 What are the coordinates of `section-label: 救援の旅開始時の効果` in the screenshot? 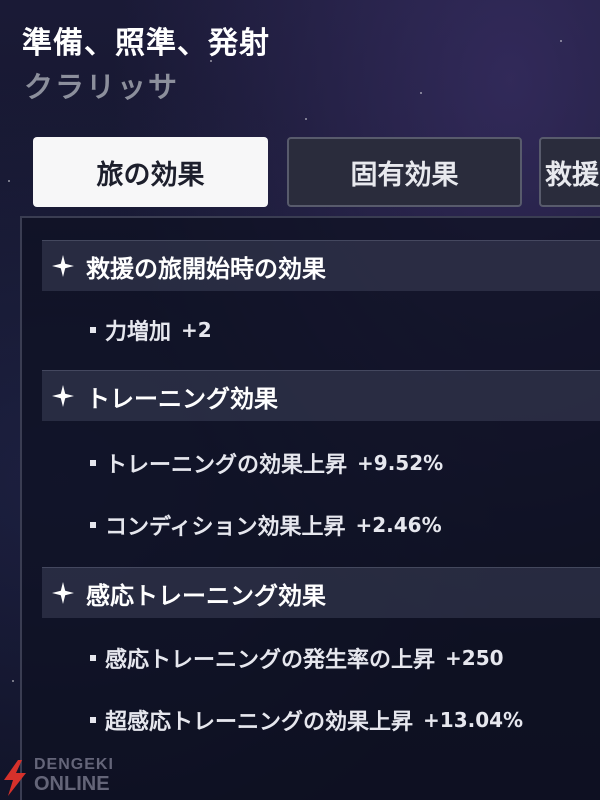 It's located at (206, 268).